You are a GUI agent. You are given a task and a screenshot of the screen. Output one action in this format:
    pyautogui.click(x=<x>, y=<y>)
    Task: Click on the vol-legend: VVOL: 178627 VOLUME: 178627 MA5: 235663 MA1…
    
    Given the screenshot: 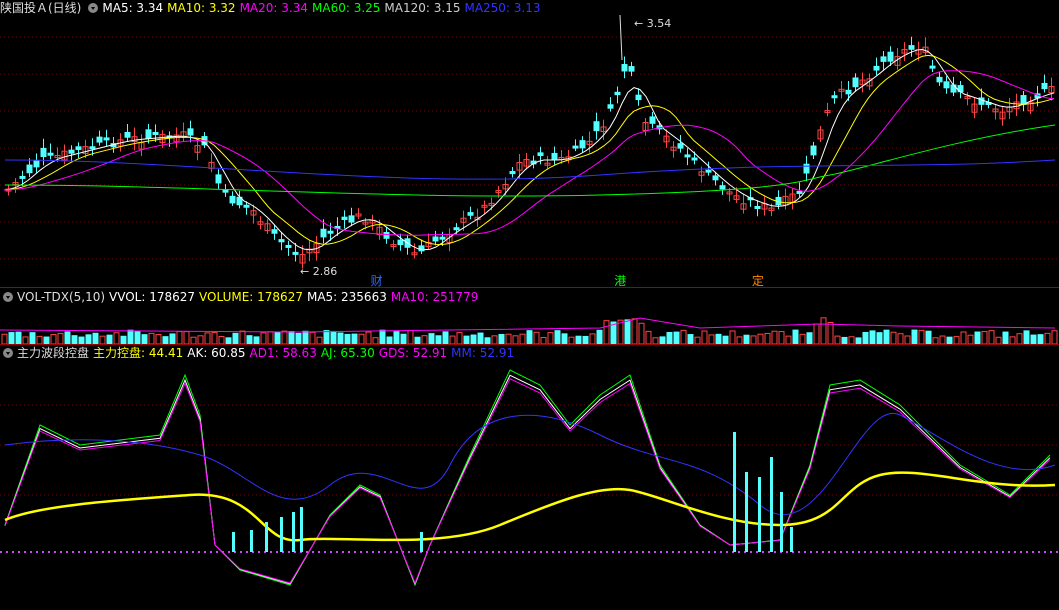 What is the action you would take?
    pyautogui.click(x=295, y=297)
    